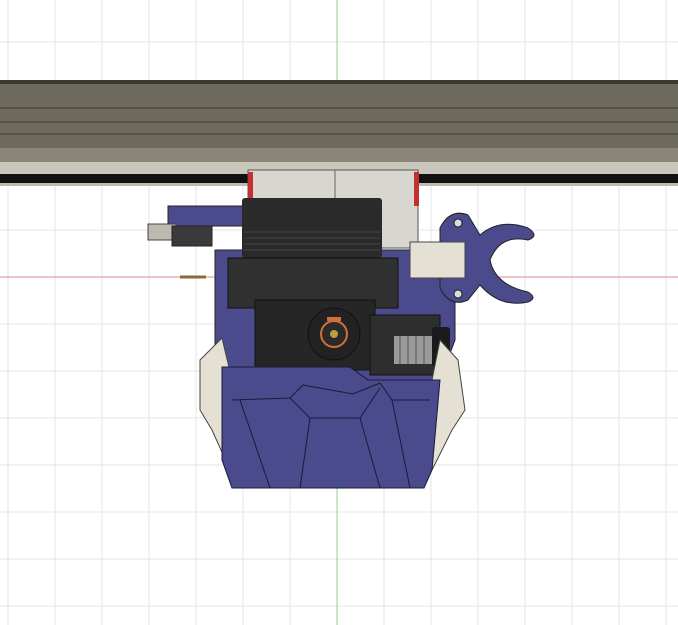  Describe the element at coordinates (331, 427) in the screenshot. I see `fan-duct-icon` at that location.